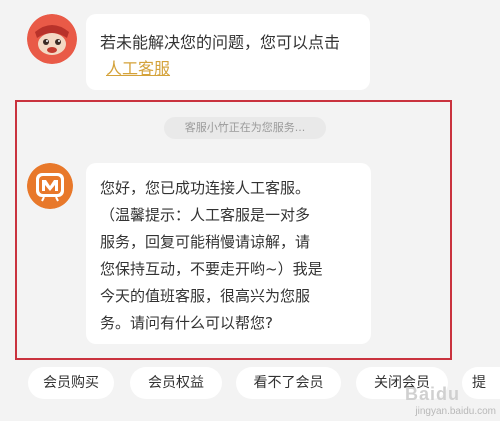 Image resolution: width=500 pixels, height=421 pixels. I want to click on agent-message-line: 服务，回复可能稍慢请谅解，请, so click(205, 242).